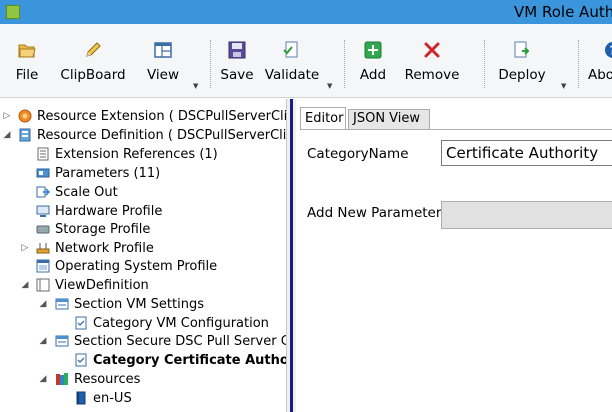 The height and width of the screenshot is (412, 612). Describe the element at coordinates (323, 118) in the screenshot. I see `tab-editor: Editor` at that location.